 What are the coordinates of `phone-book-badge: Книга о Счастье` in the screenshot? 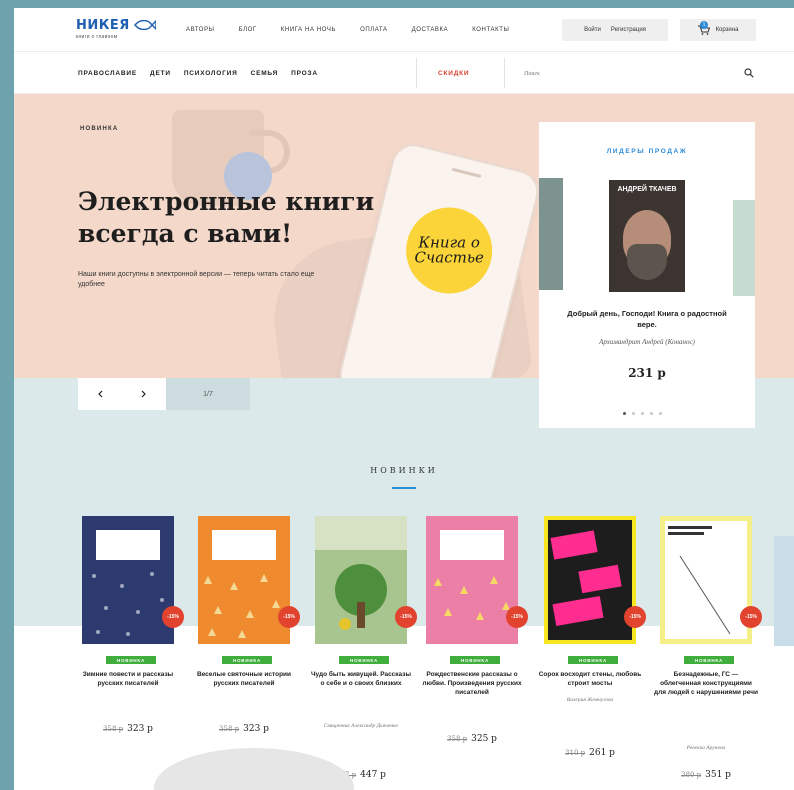 It's located at (449, 250).